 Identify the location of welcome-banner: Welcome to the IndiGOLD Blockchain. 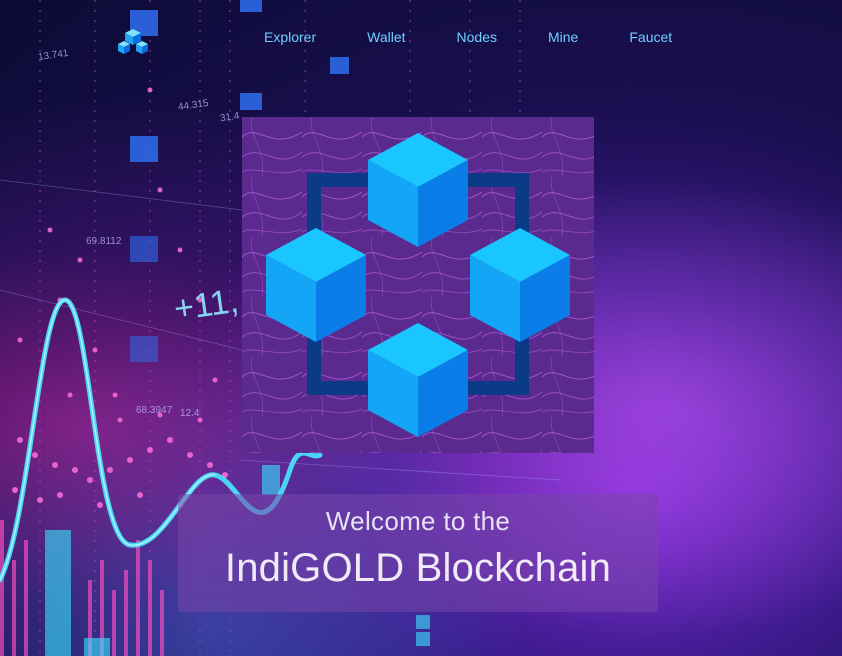
(418, 553).